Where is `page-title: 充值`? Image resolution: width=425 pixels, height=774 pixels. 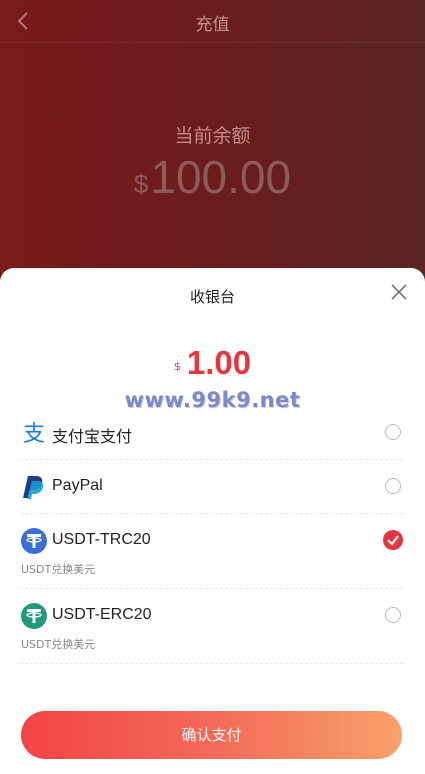
page-title: 充值 is located at coordinates (212, 25).